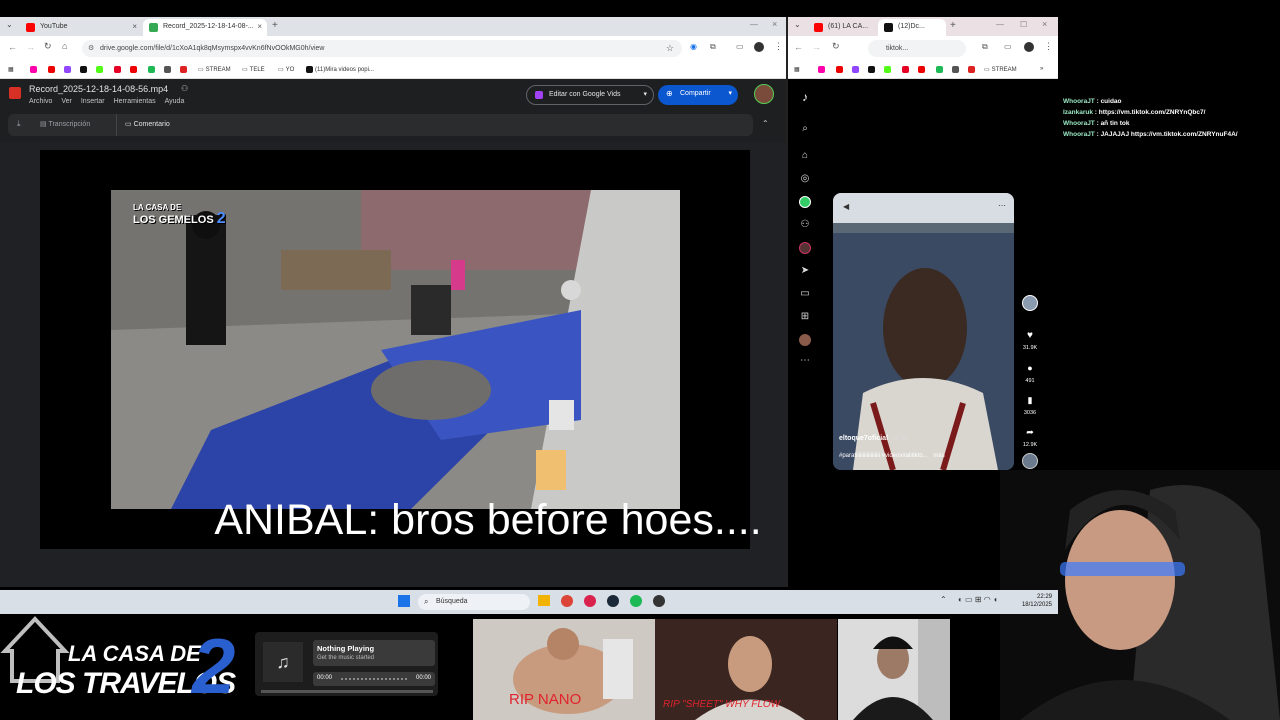 Image resolution: width=1280 pixels, height=720 pixels. What do you see at coordinates (693, 46) in the screenshot?
I see `audio-icon: ◉` at bounding box center [693, 46].